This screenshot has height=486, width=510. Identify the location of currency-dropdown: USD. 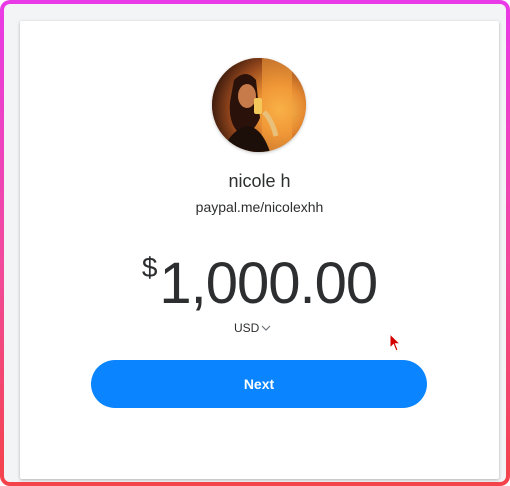
(252, 328).